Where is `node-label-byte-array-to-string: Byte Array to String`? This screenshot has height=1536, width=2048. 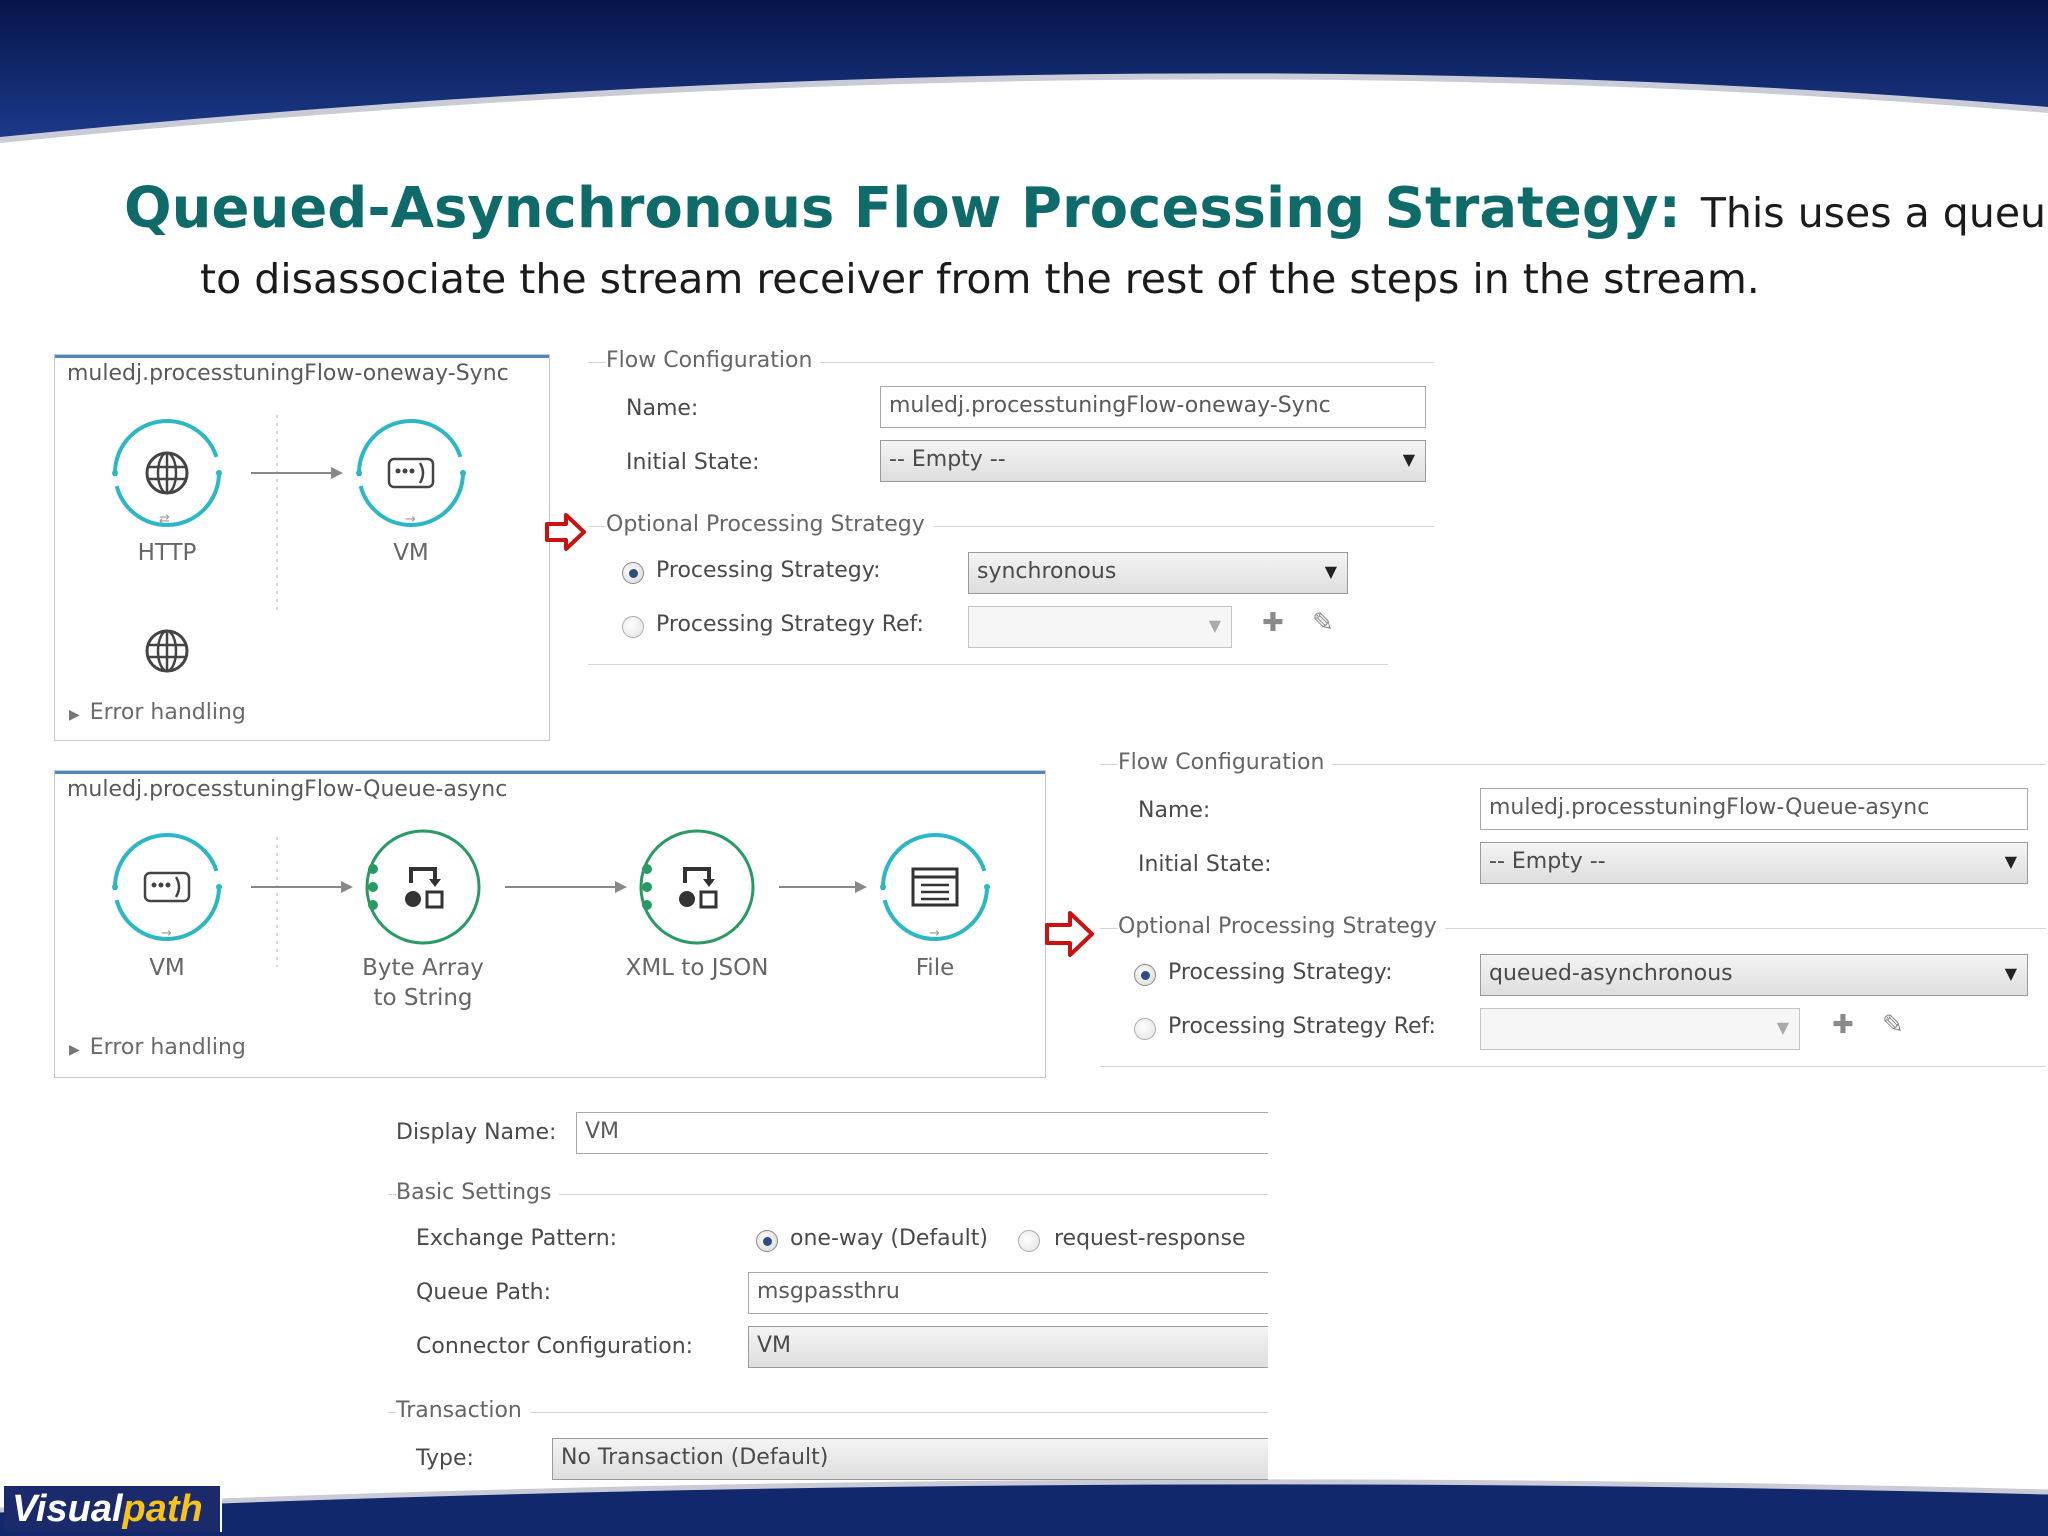 node-label-byte-array-to-string: Byte Array to String is located at coordinates (423, 983).